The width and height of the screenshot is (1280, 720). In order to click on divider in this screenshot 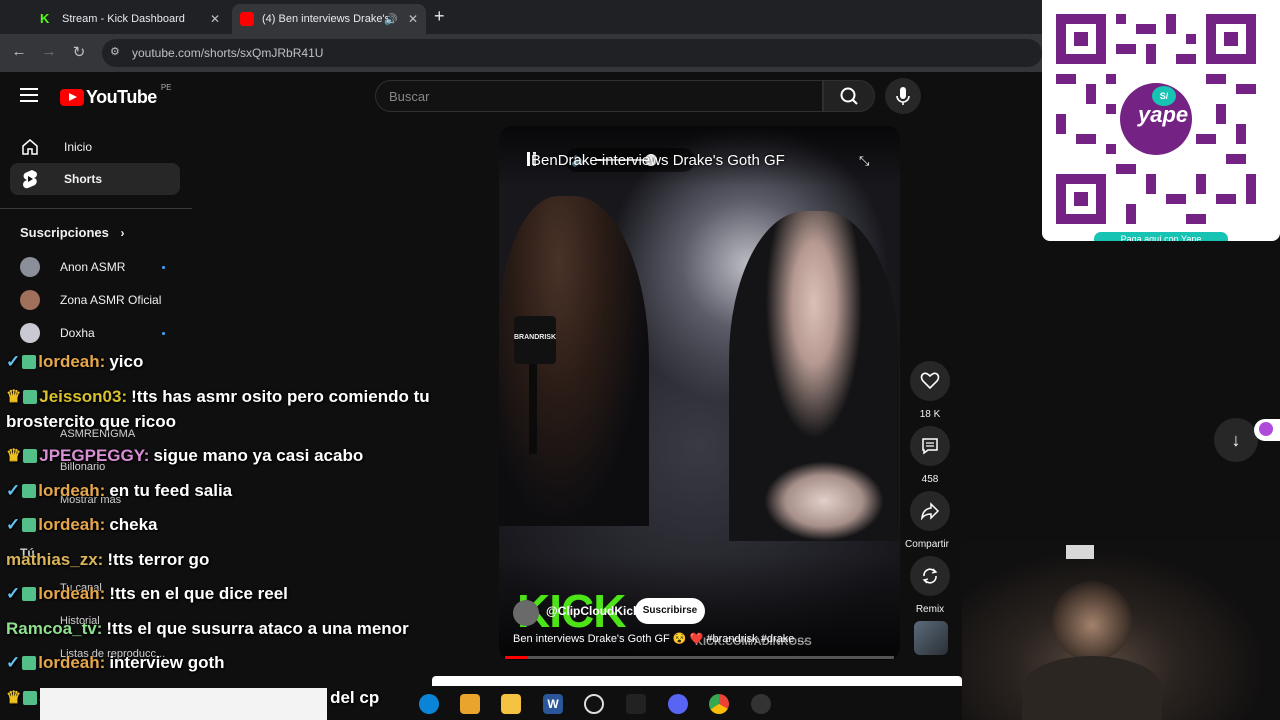, I will do `click(96, 208)`.